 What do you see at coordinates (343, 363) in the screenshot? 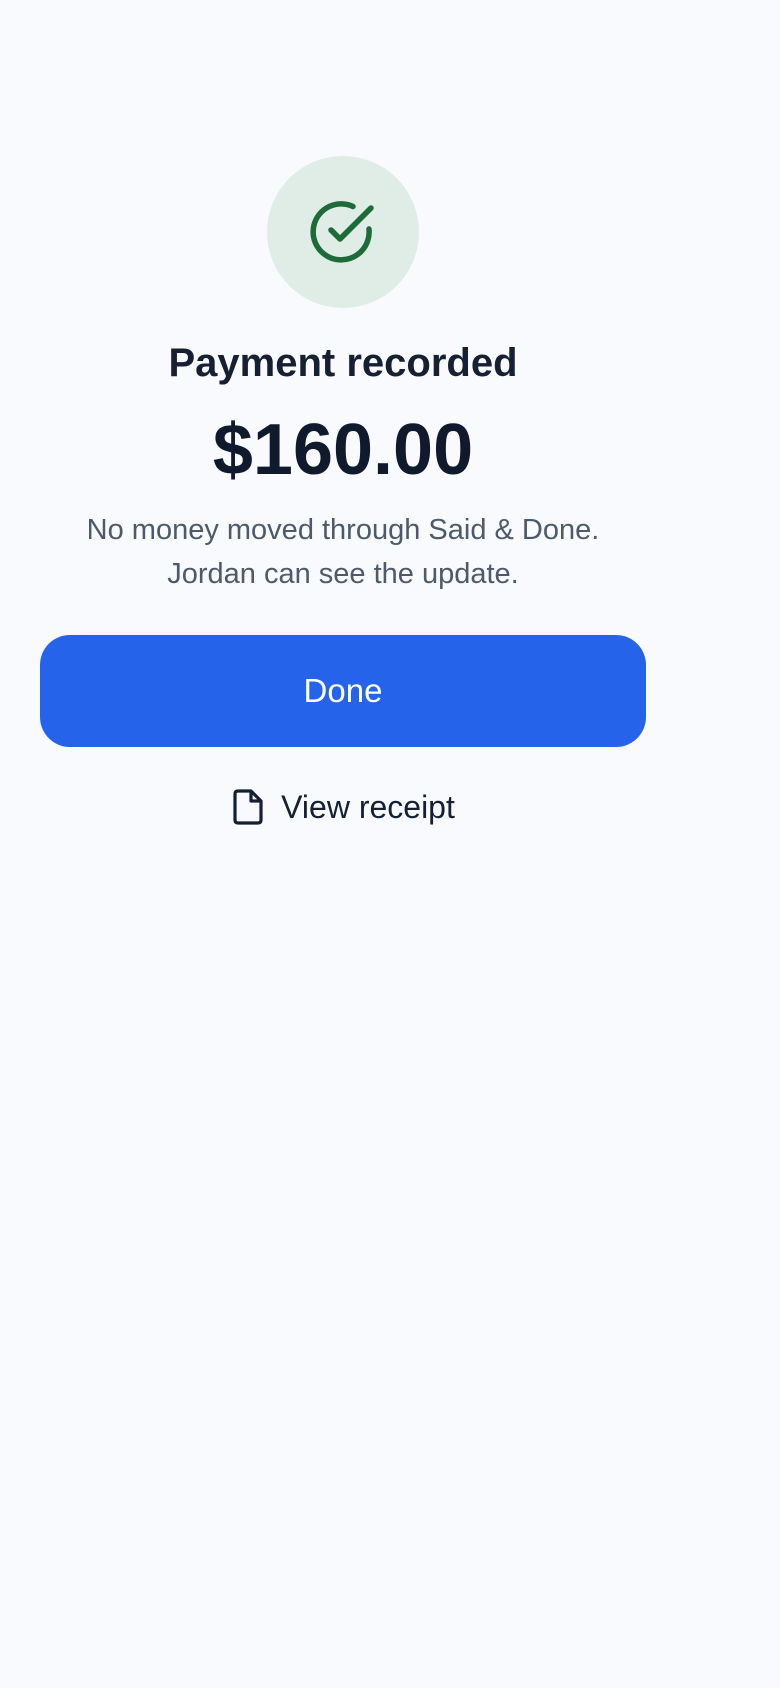
I see `page-title: Payment recorded` at bounding box center [343, 363].